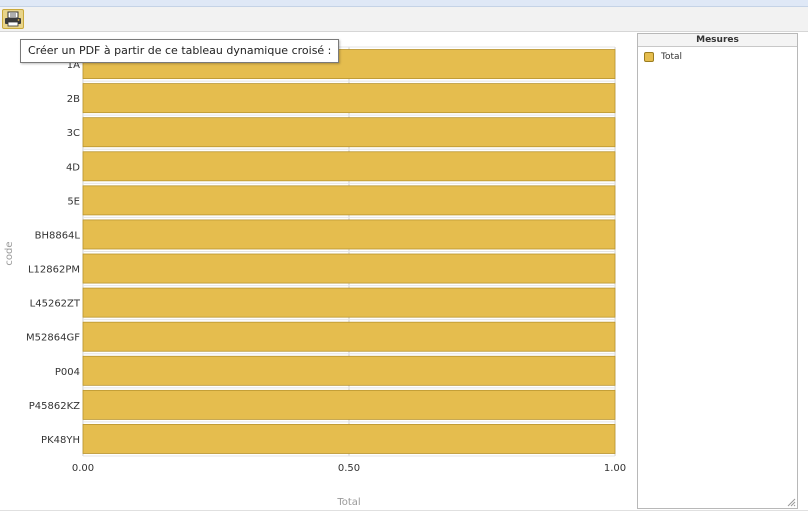 This screenshot has width=808, height=515. What do you see at coordinates (349, 166) in the screenshot?
I see `bar-4D` at bounding box center [349, 166].